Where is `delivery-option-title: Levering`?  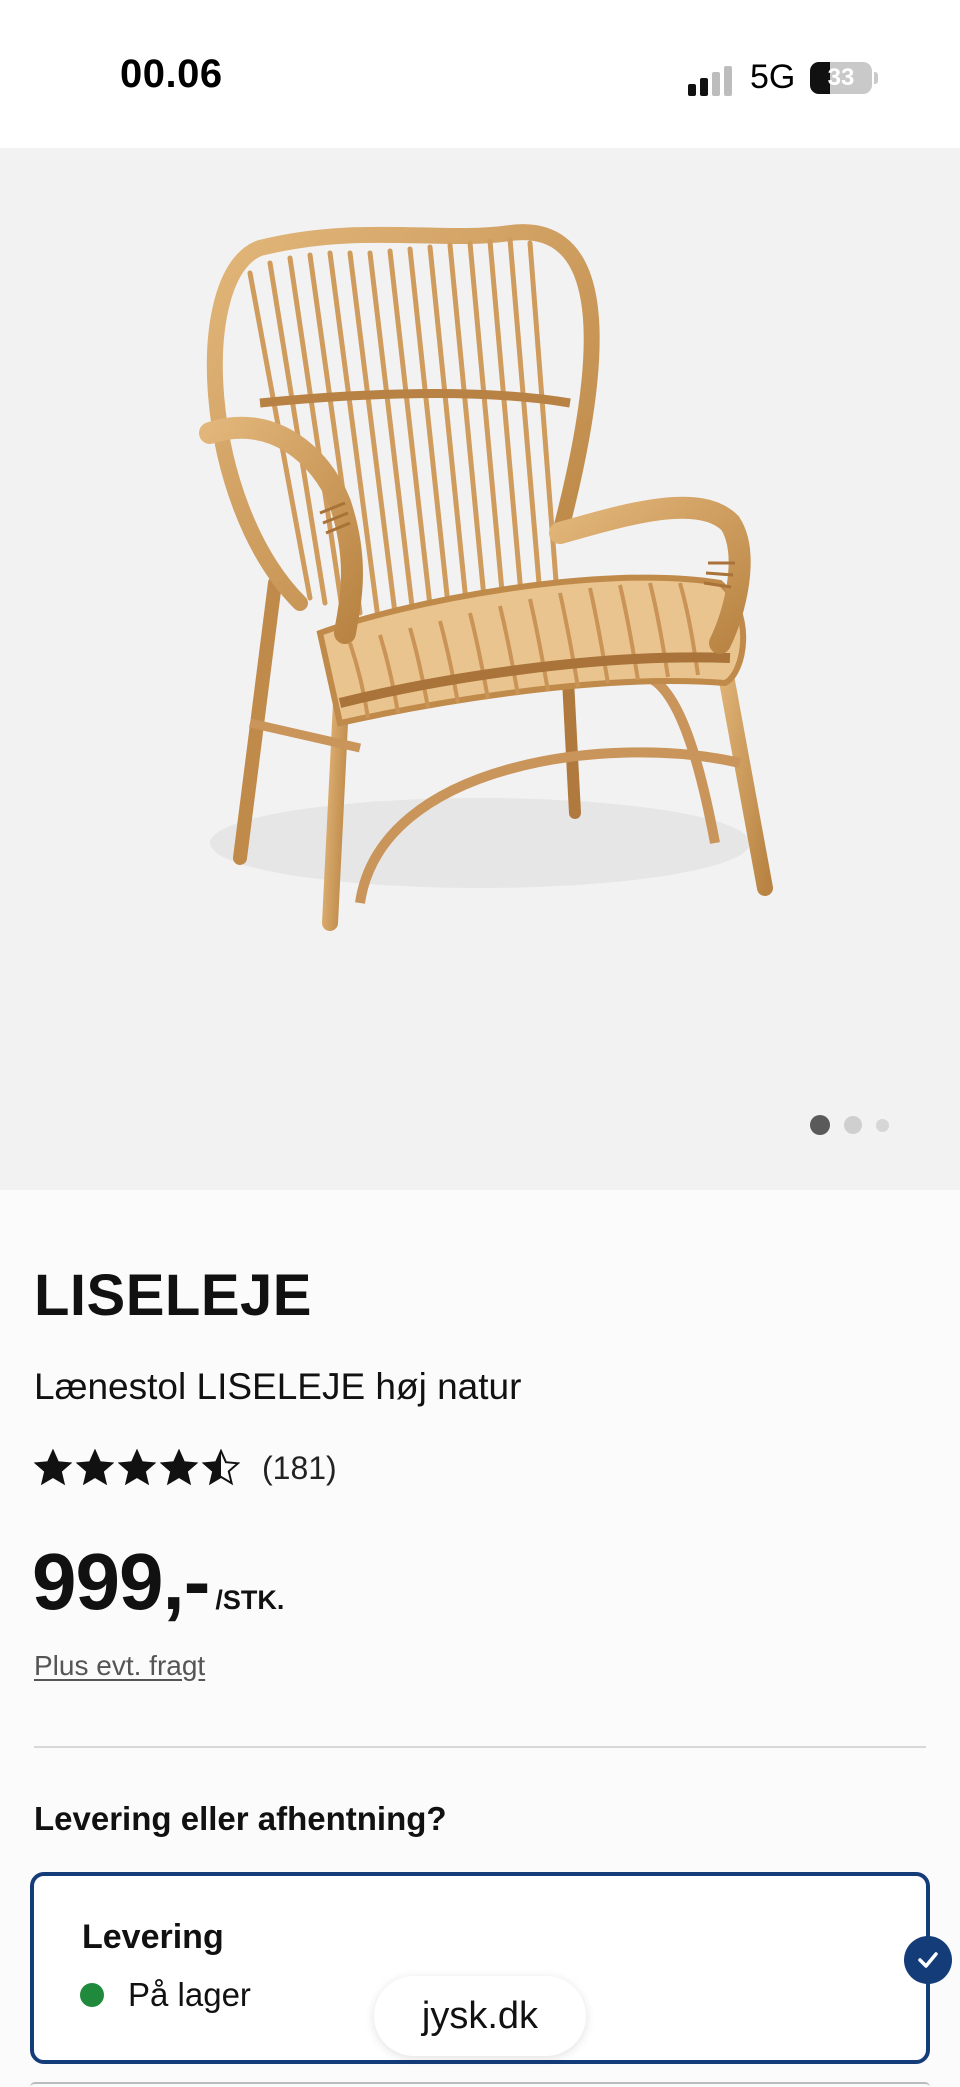 delivery-option-title: Levering is located at coordinates (153, 1937).